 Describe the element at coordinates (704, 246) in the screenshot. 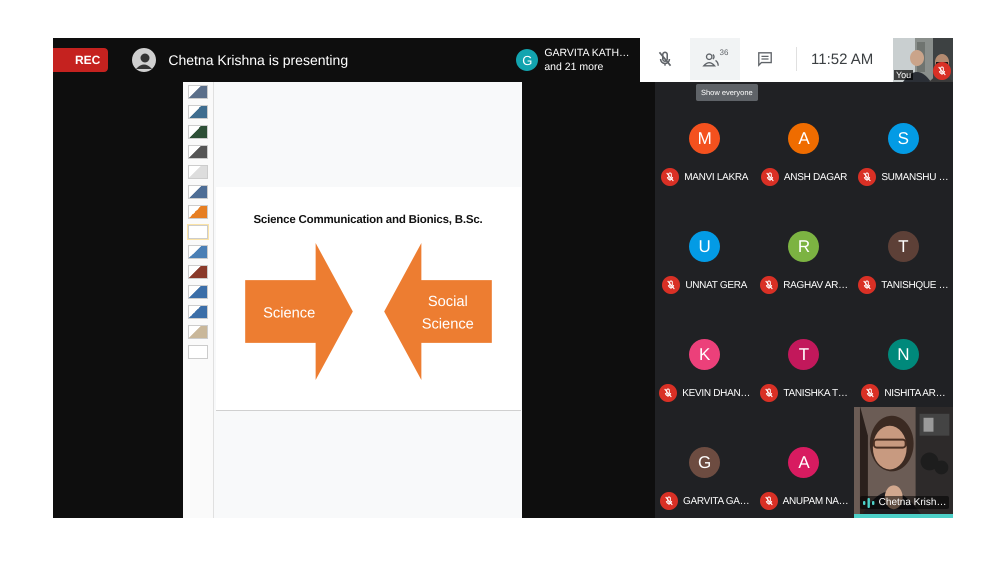

I see `participant-avatar: U` at that location.